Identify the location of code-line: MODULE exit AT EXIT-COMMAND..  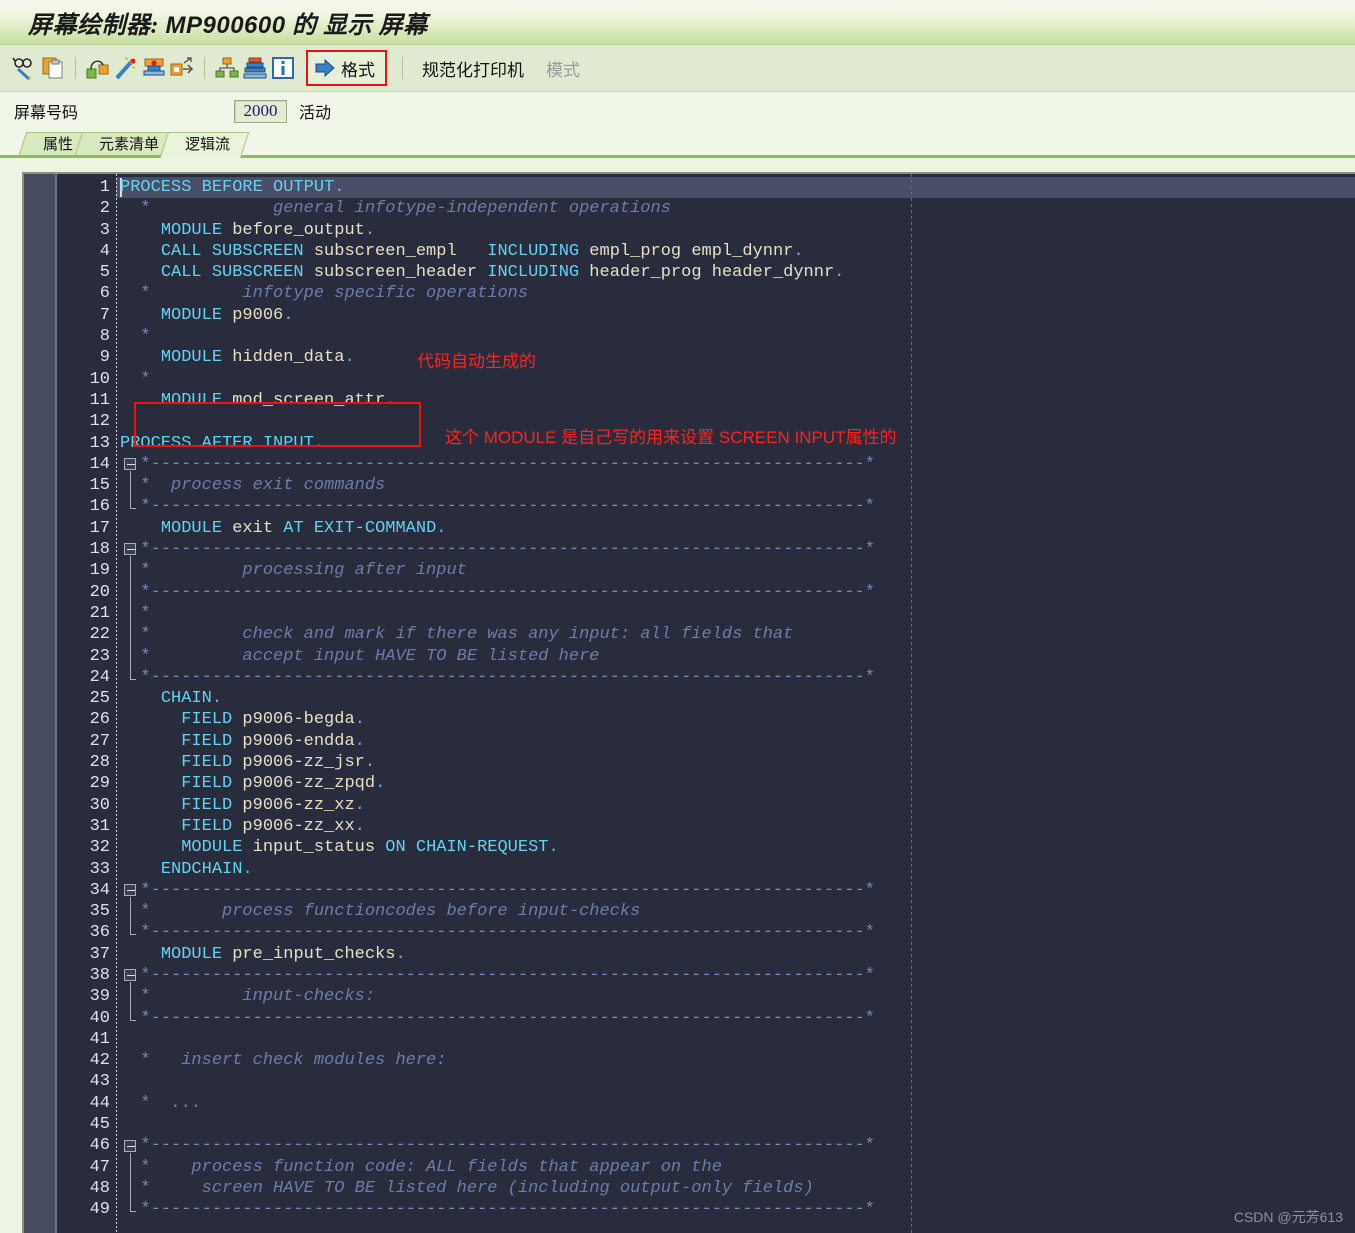
(737, 528).